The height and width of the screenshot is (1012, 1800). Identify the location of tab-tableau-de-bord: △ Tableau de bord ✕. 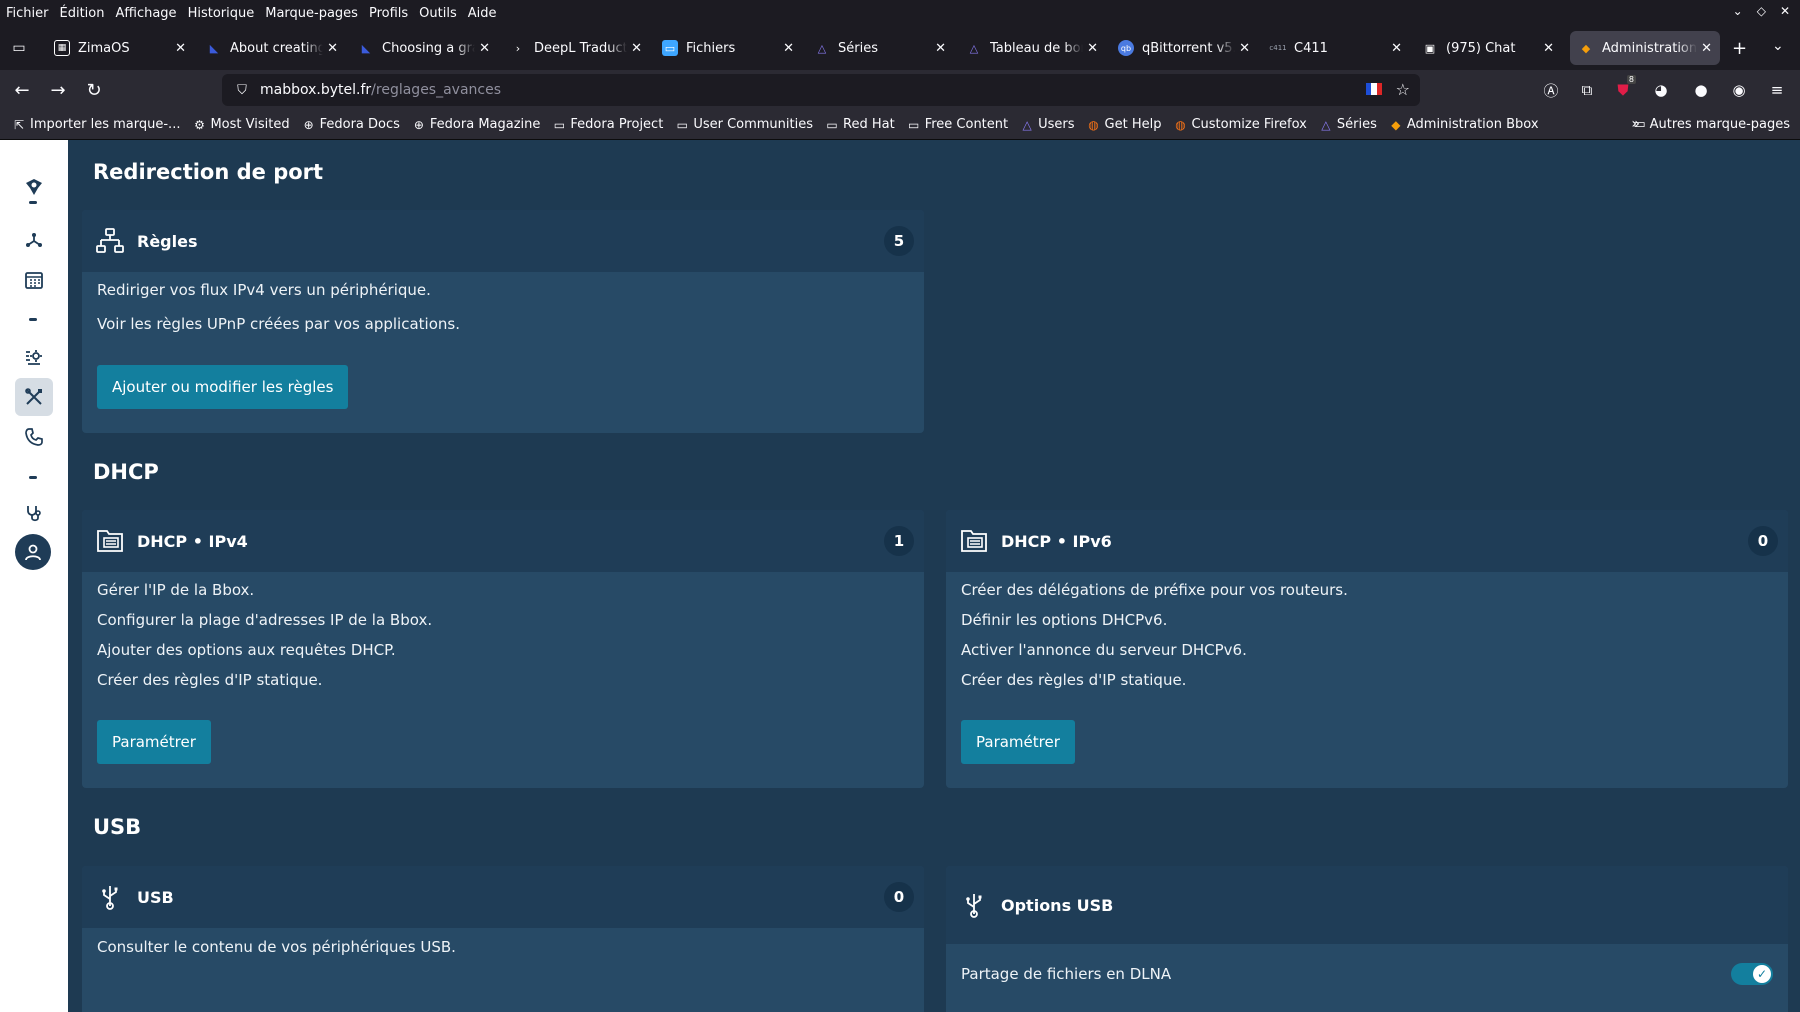
(1032, 48).